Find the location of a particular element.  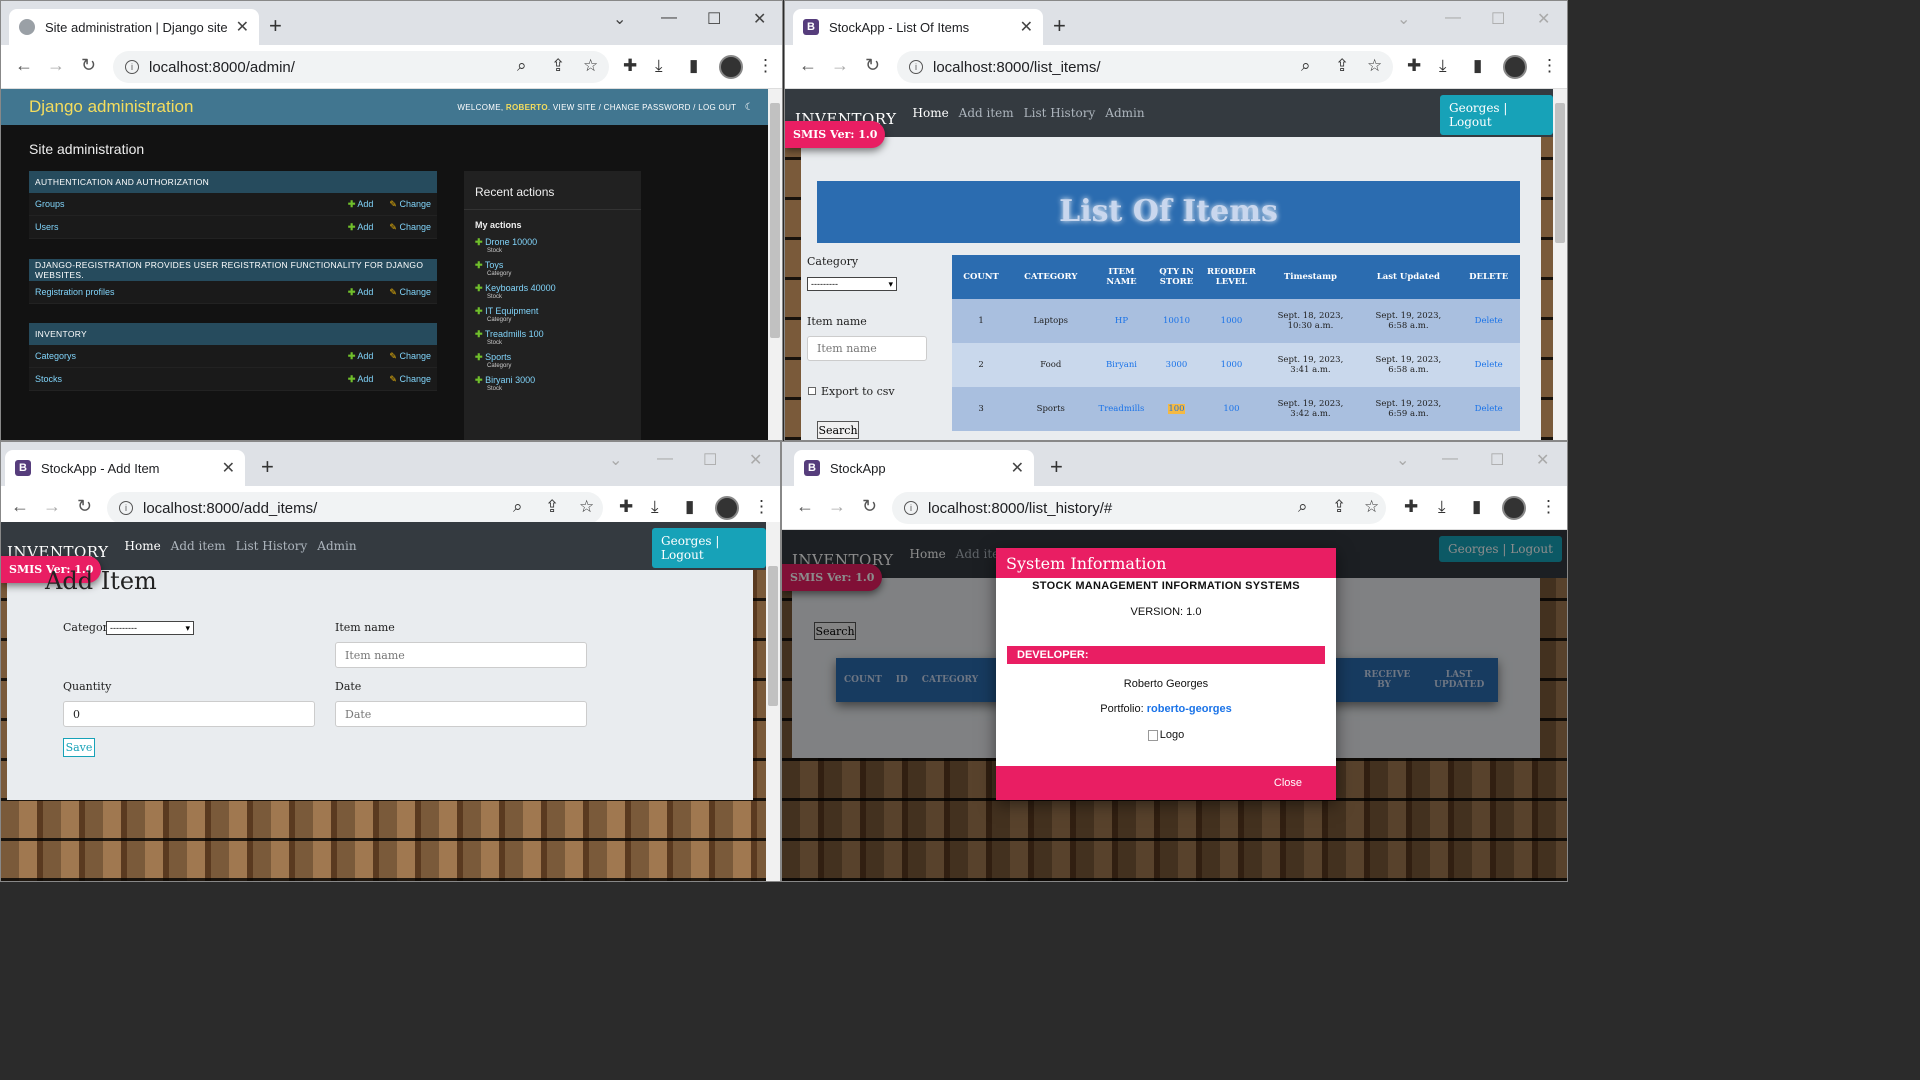

forward-icon: → is located at coordinates (840, 65).